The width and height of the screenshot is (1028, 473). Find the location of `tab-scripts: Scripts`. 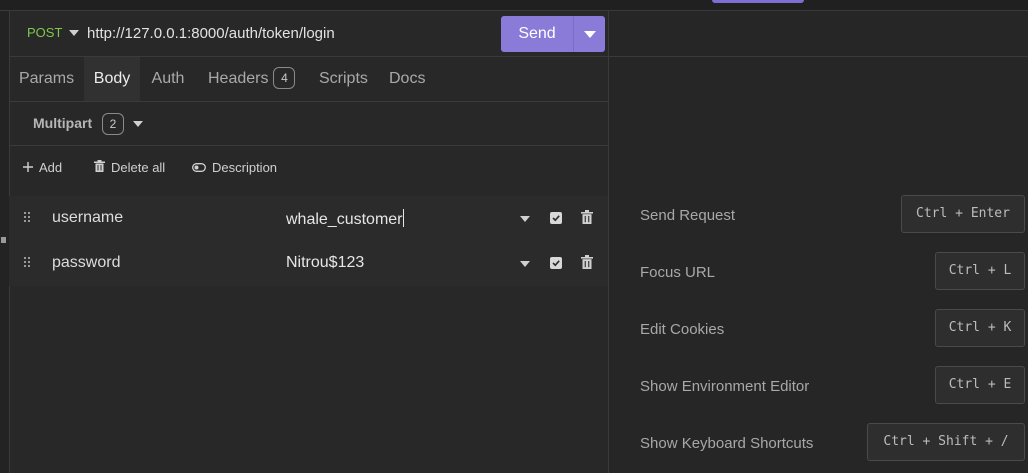

tab-scripts: Scripts is located at coordinates (343, 79).